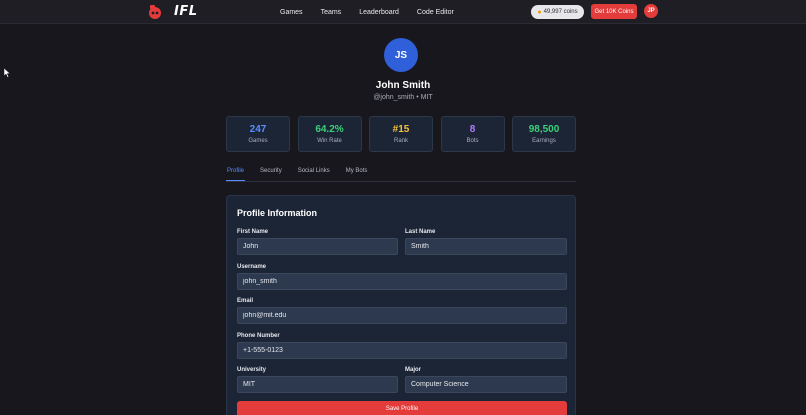 This screenshot has height=415, width=806. What do you see at coordinates (472, 141) in the screenshot?
I see `stat-label: Bots` at bounding box center [472, 141].